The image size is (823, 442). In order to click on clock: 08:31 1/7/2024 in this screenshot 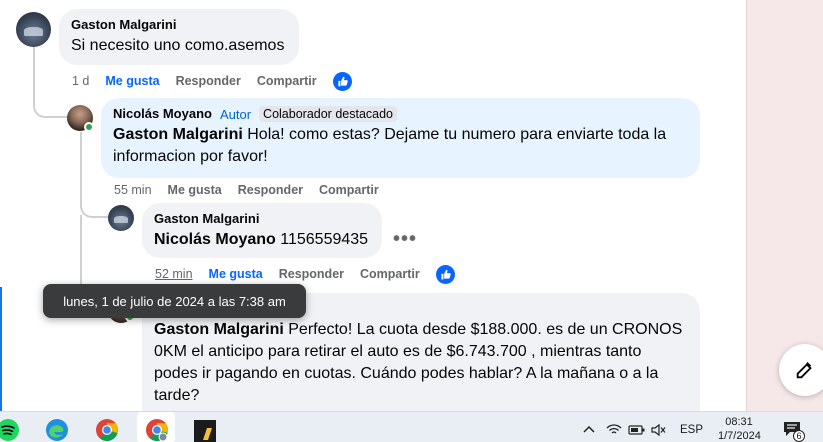, I will do `click(739, 428)`.